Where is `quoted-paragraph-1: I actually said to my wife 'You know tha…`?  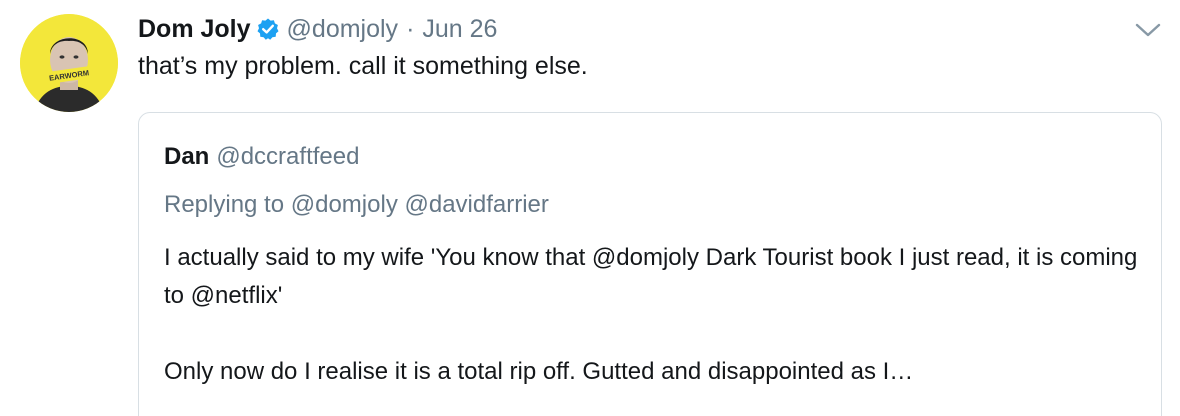
quoted-paragraph-1: I actually said to my wife 'You know tha… is located at coordinates (651, 276).